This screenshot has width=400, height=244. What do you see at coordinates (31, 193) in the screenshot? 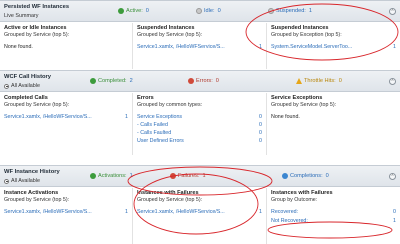
I see `column-title: Instance Activations` at bounding box center [31, 193].